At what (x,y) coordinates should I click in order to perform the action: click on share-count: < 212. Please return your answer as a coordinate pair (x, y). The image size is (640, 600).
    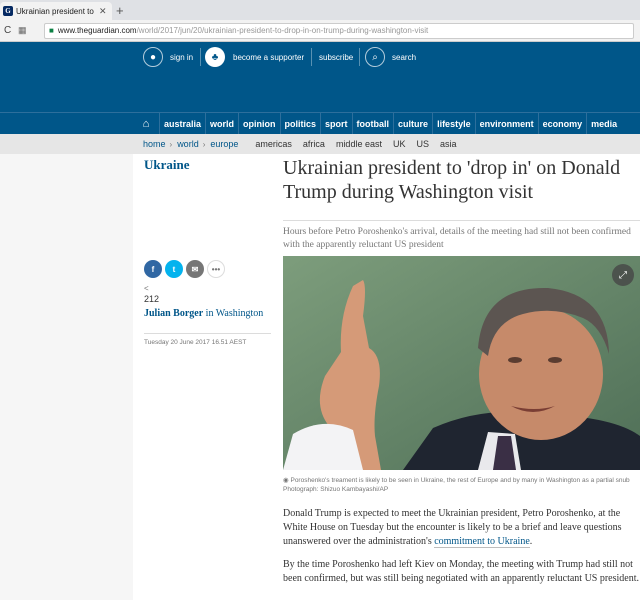
    Looking at the image, I should click on (151, 294).